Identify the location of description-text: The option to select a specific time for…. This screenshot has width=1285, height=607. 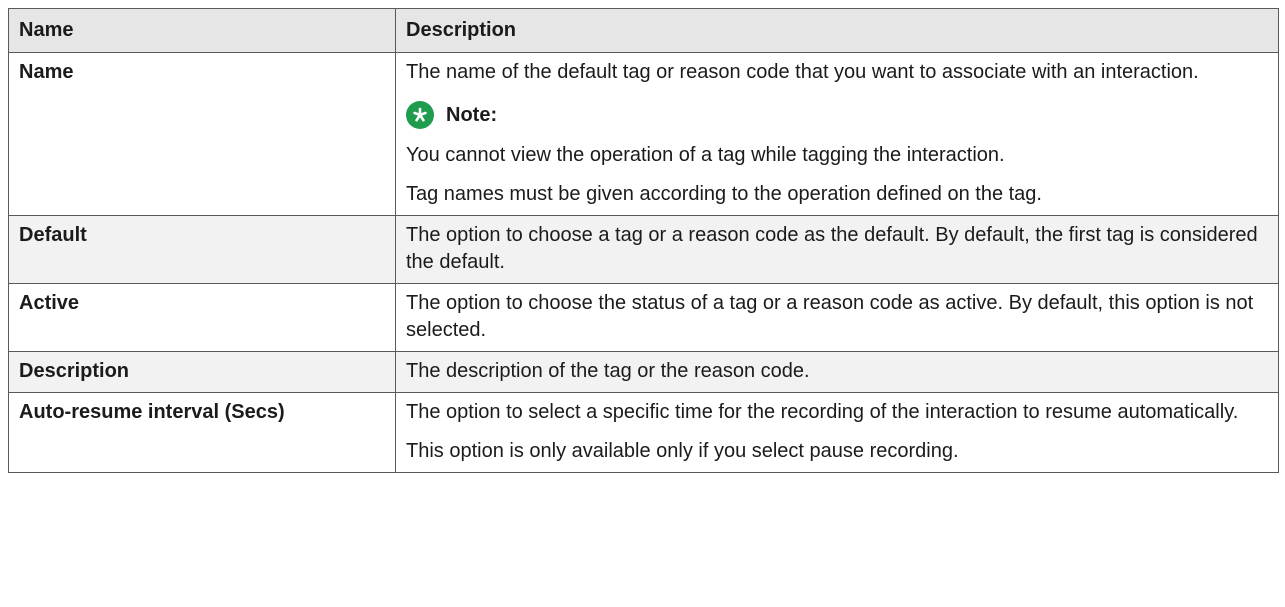
(822, 412).